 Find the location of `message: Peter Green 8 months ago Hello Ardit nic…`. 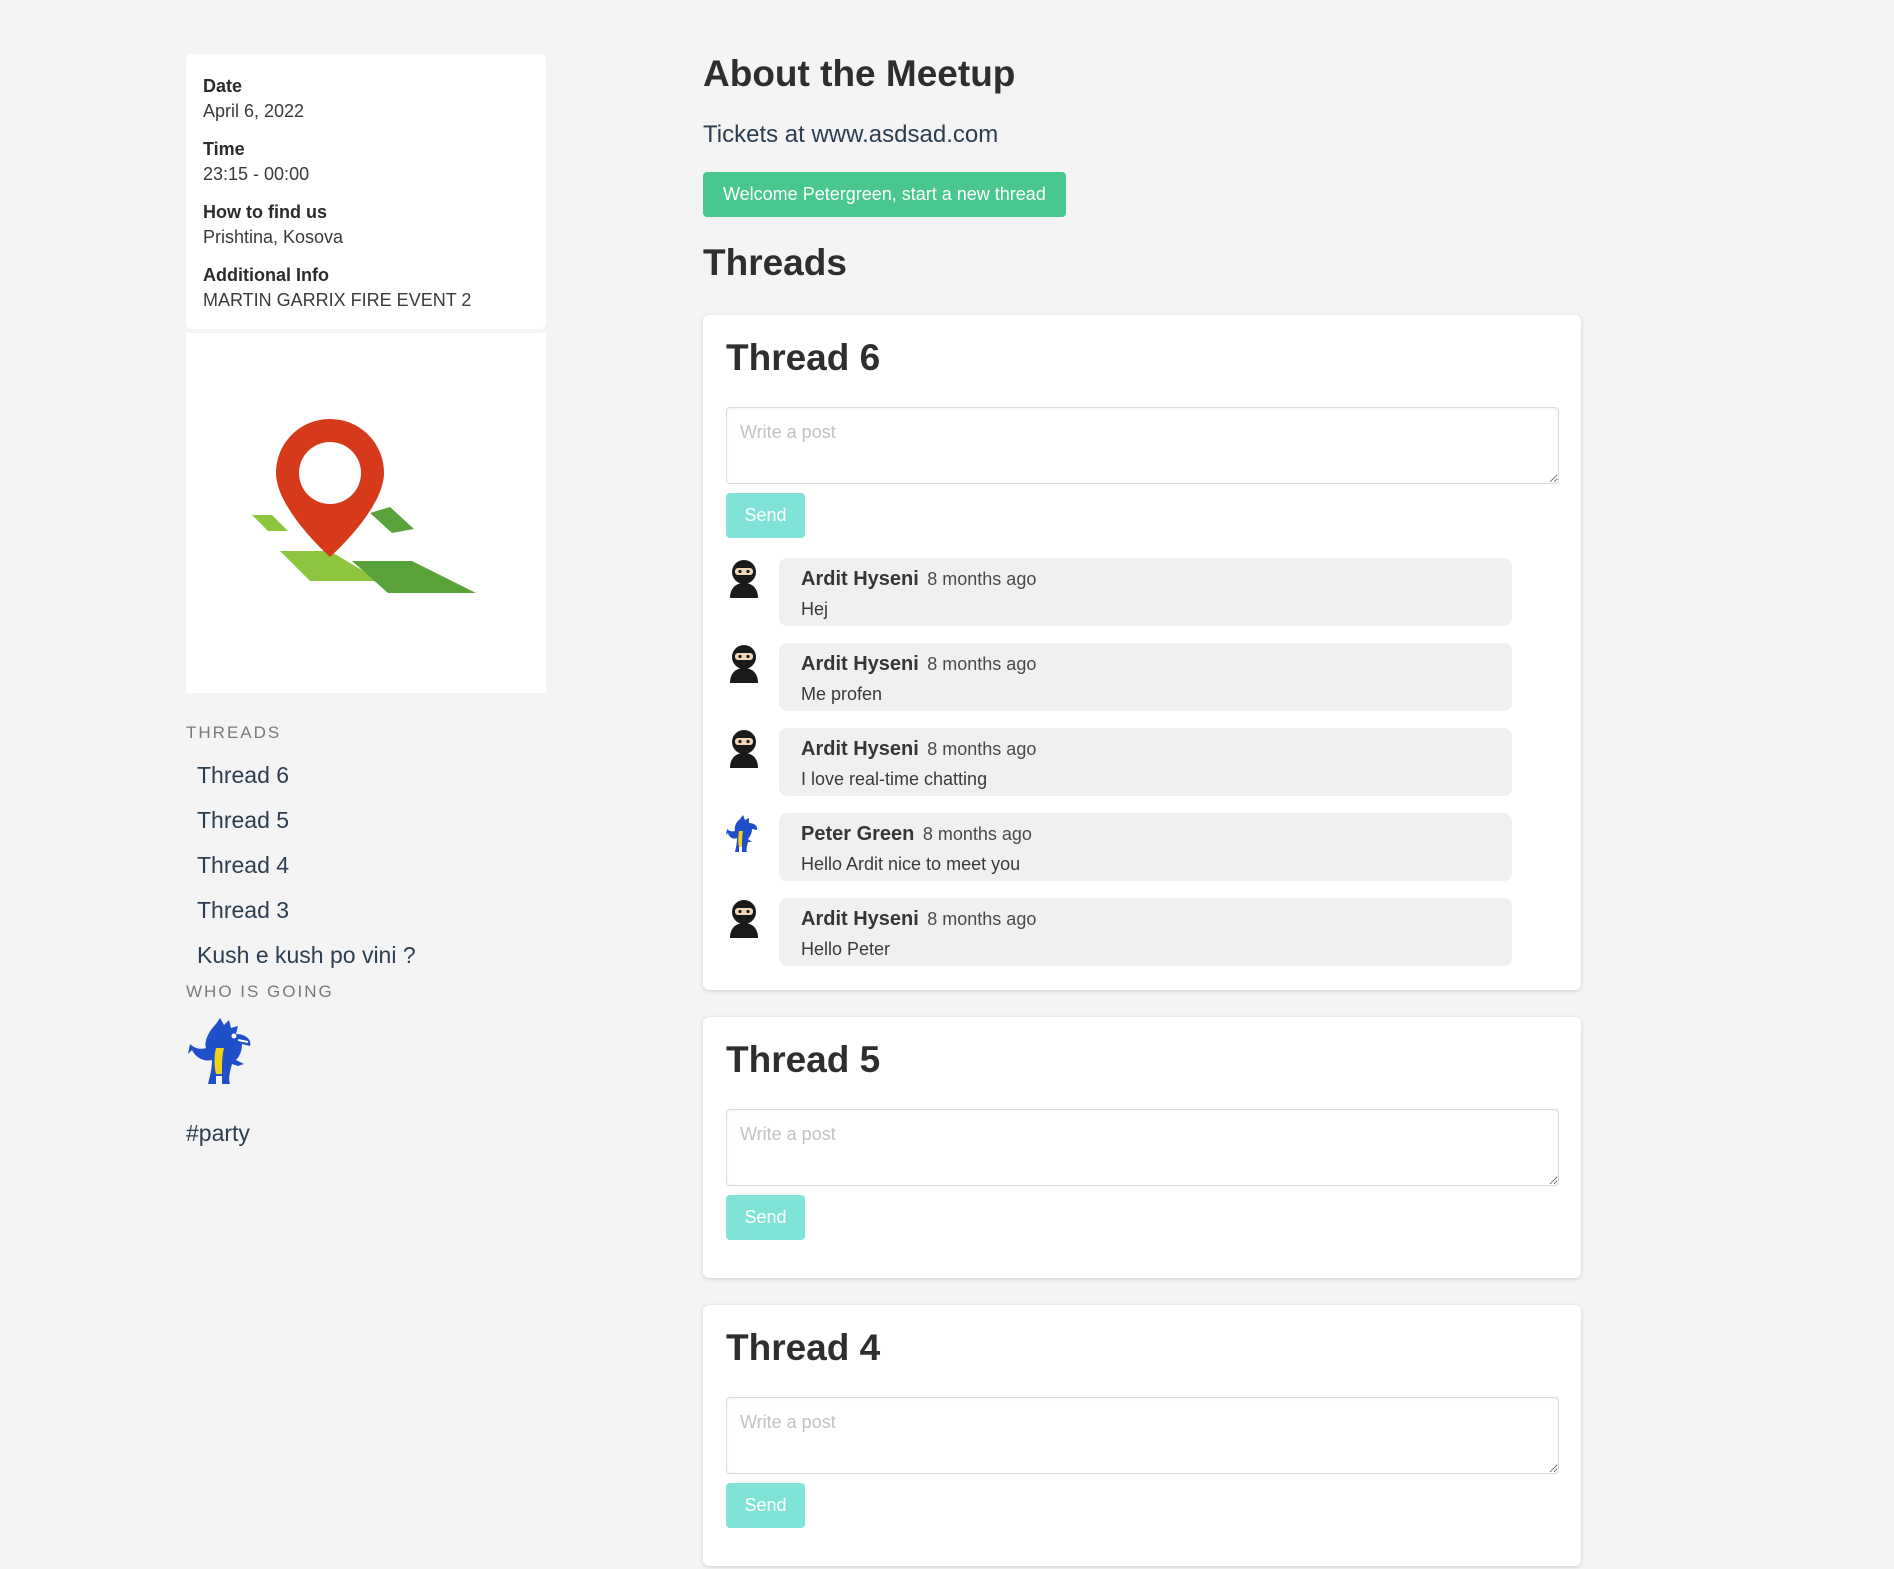

message: Peter Green 8 months ago Hello Ardit nic… is located at coordinates (1142, 847).